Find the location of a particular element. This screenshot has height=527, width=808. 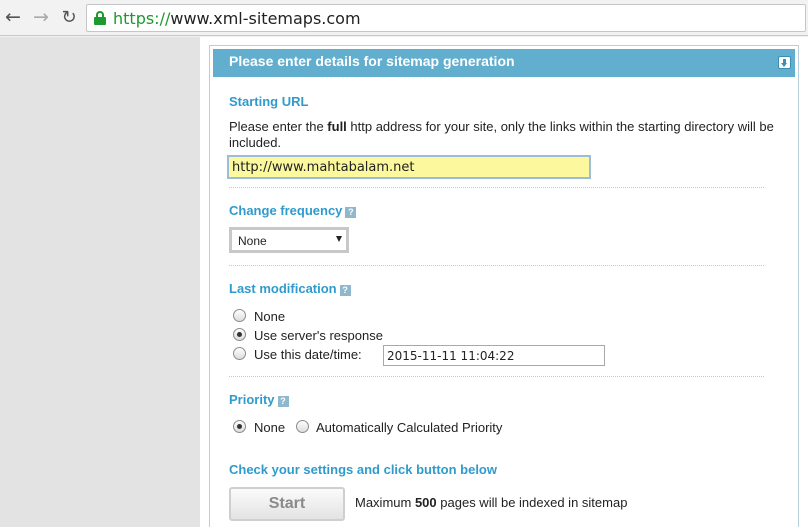

max-pages-text-1: Maximum is located at coordinates (385, 502).